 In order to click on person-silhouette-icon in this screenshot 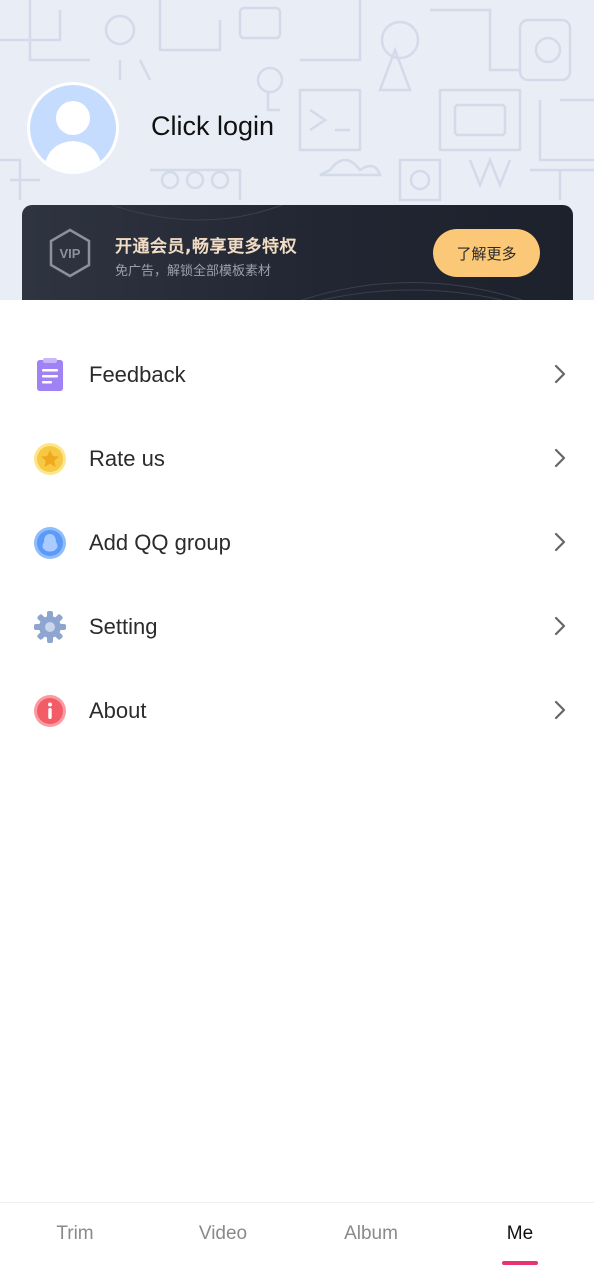, I will do `click(73, 136)`.